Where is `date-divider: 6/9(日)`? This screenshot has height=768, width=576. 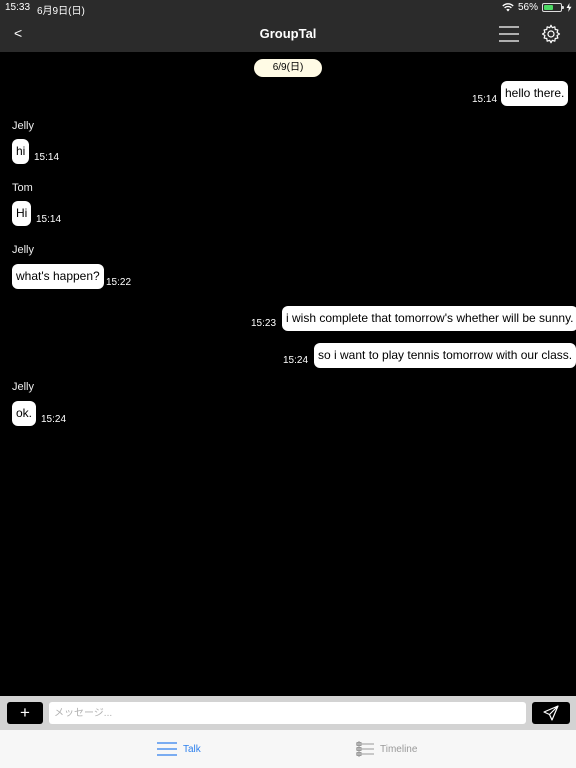 date-divider: 6/9(日) is located at coordinates (288, 68).